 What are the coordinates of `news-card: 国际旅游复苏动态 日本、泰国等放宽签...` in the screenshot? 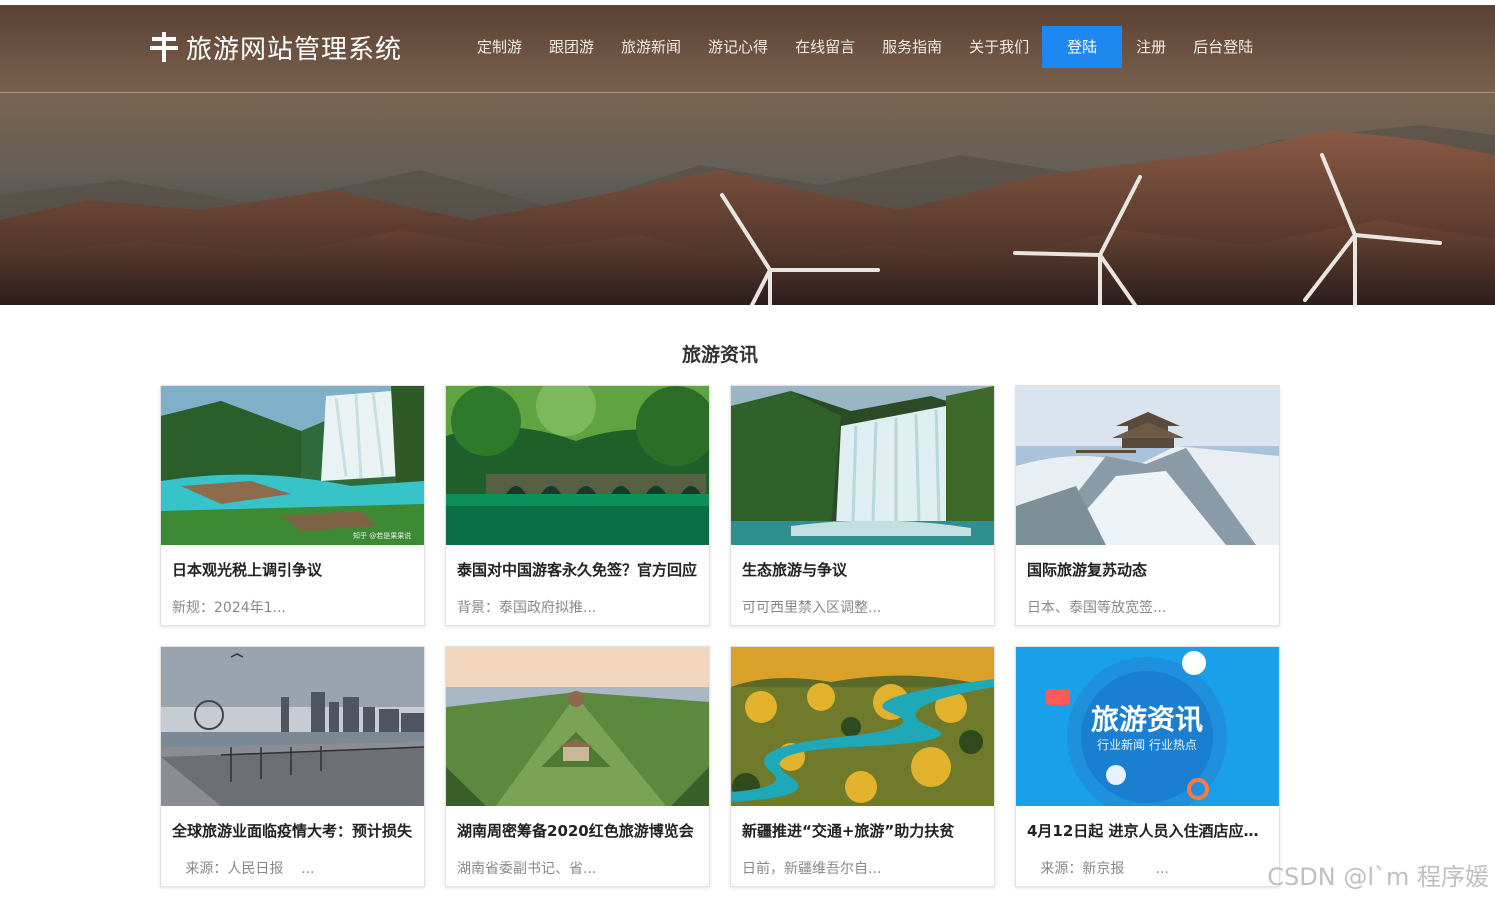 It's located at (1147, 505).